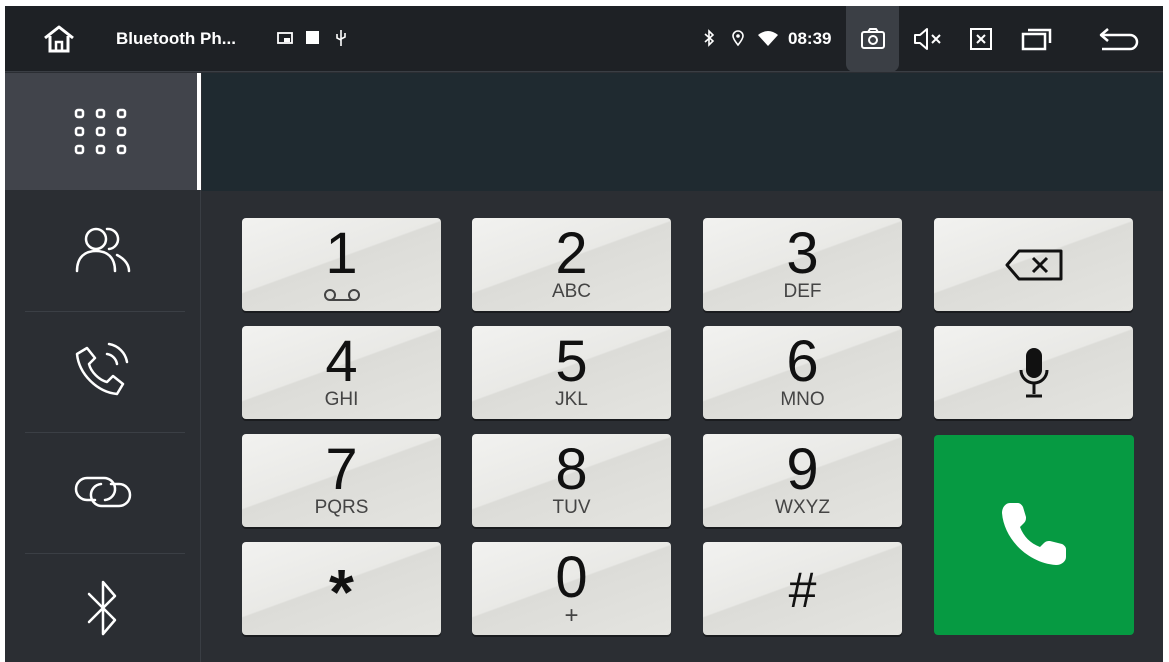 This screenshot has width=1169, height=662. What do you see at coordinates (1037, 41) in the screenshot?
I see `recent-apps-icon` at bounding box center [1037, 41].